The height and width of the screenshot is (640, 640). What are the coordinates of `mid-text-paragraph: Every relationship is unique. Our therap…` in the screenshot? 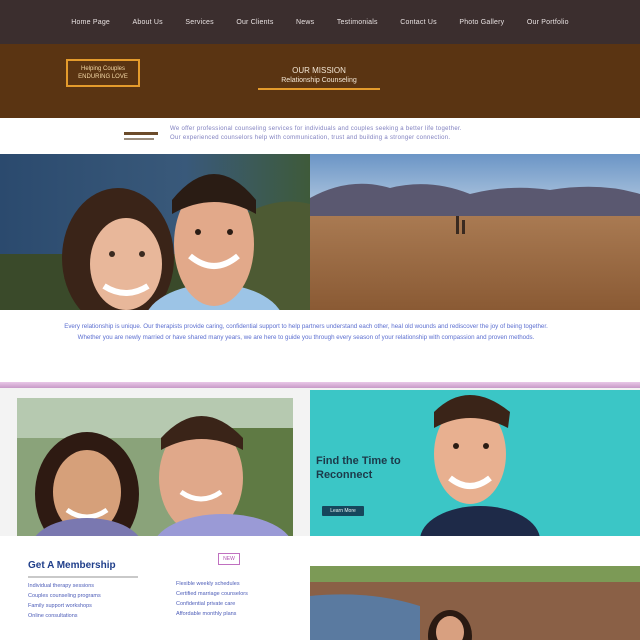 It's located at (306, 332).